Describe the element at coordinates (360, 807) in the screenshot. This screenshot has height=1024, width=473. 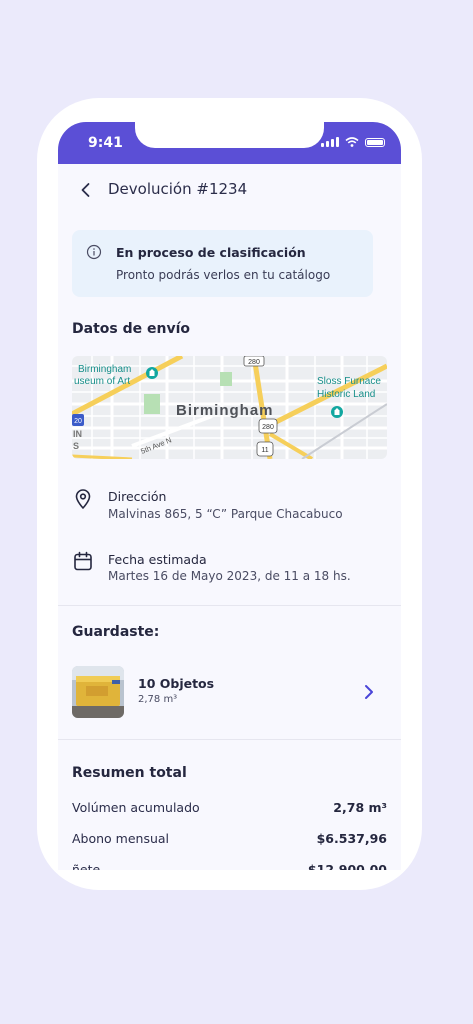
I see `summary-row-value: 2,78 m³` at that location.